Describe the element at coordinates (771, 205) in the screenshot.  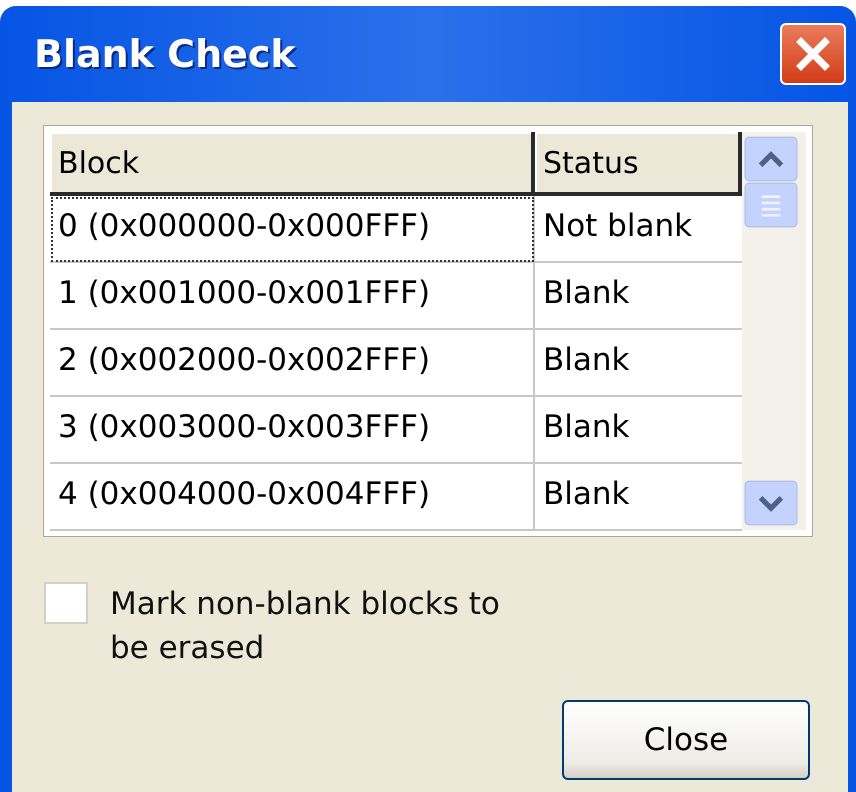
I see `scroll-thumb` at that location.